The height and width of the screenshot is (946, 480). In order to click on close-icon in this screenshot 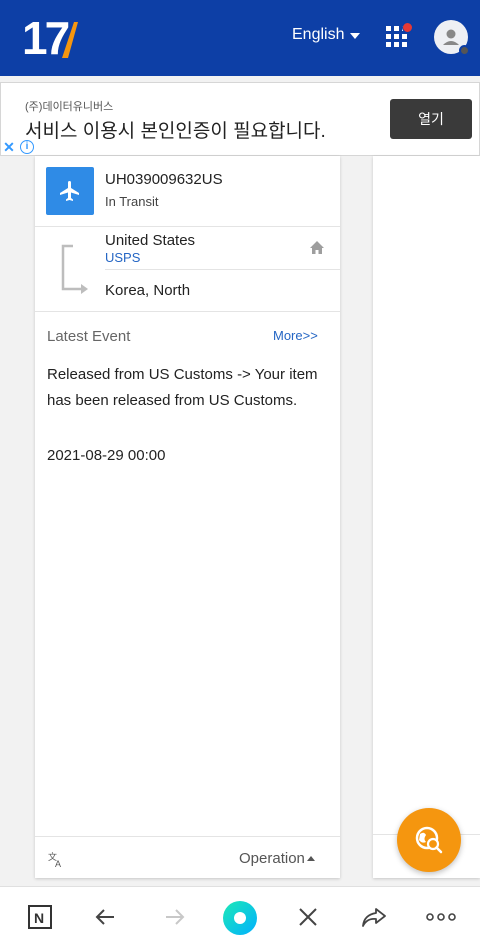, I will do `click(308, 917)`.